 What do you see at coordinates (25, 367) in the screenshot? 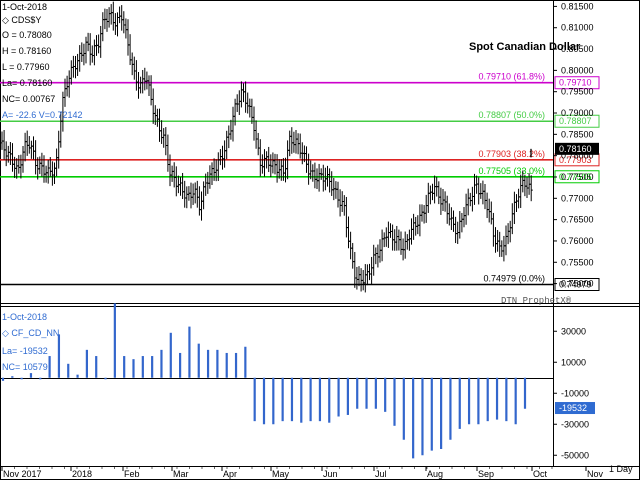
I see `cot-net-change: NC= 10579` at bounding box center [25, 367].